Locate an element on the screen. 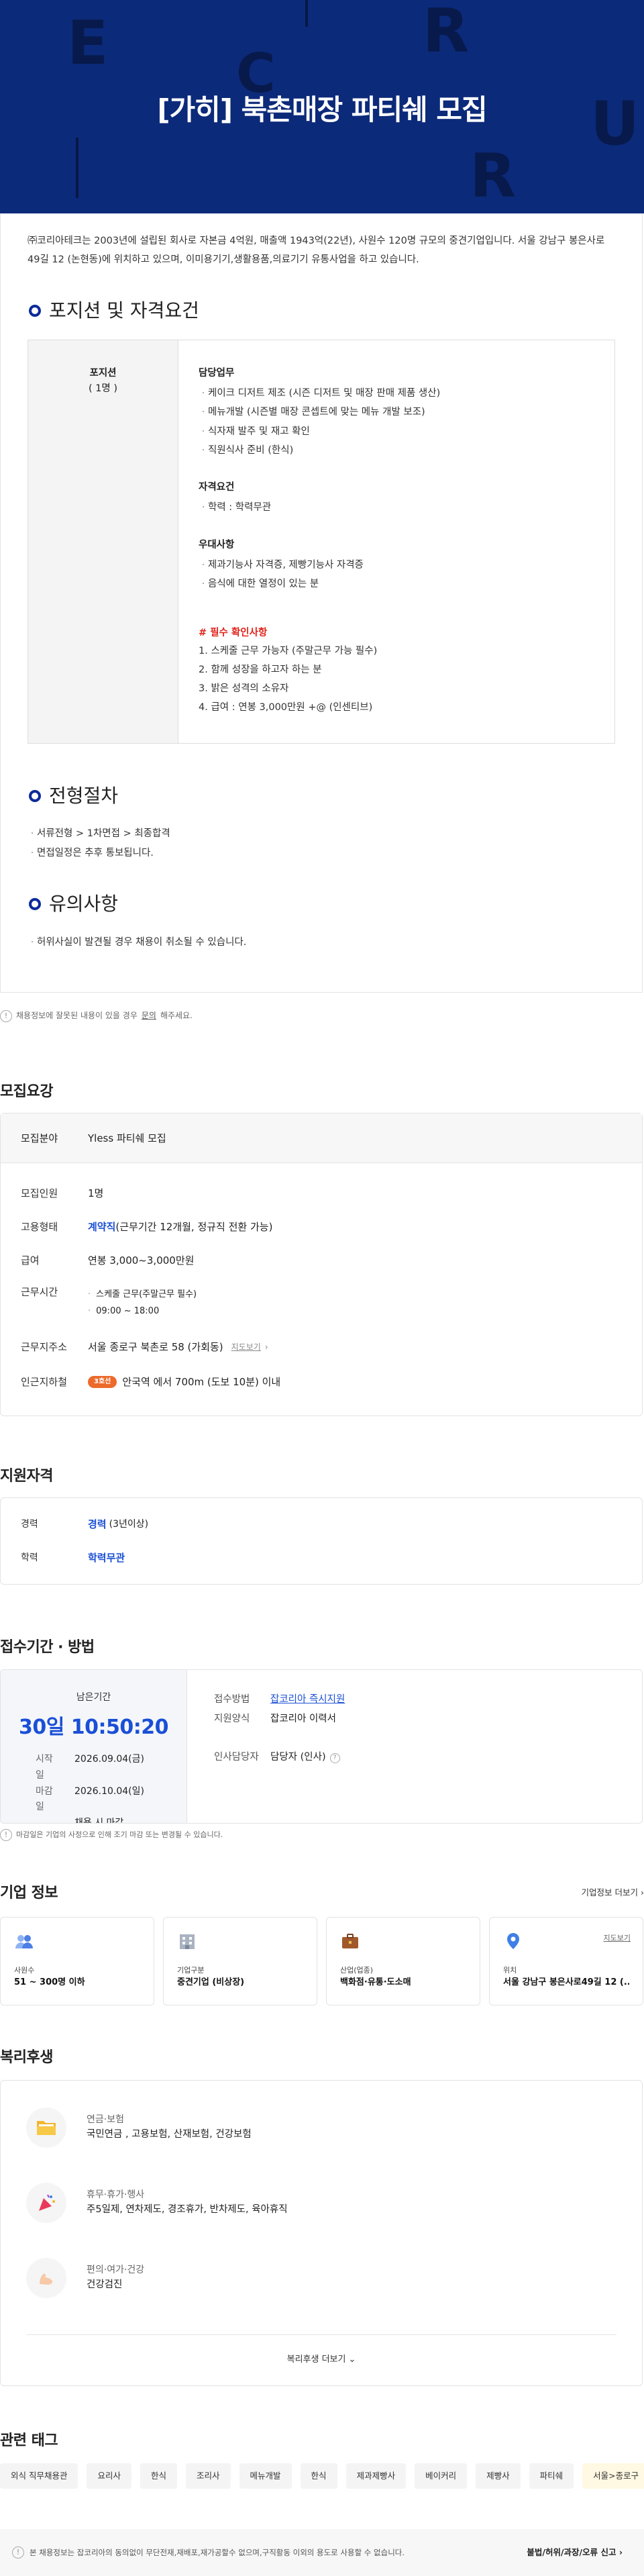 The image size is (644, 2576). salary-row: 급여 연봉 3,000~3,000만원 is located at coordinates (108, 1260).